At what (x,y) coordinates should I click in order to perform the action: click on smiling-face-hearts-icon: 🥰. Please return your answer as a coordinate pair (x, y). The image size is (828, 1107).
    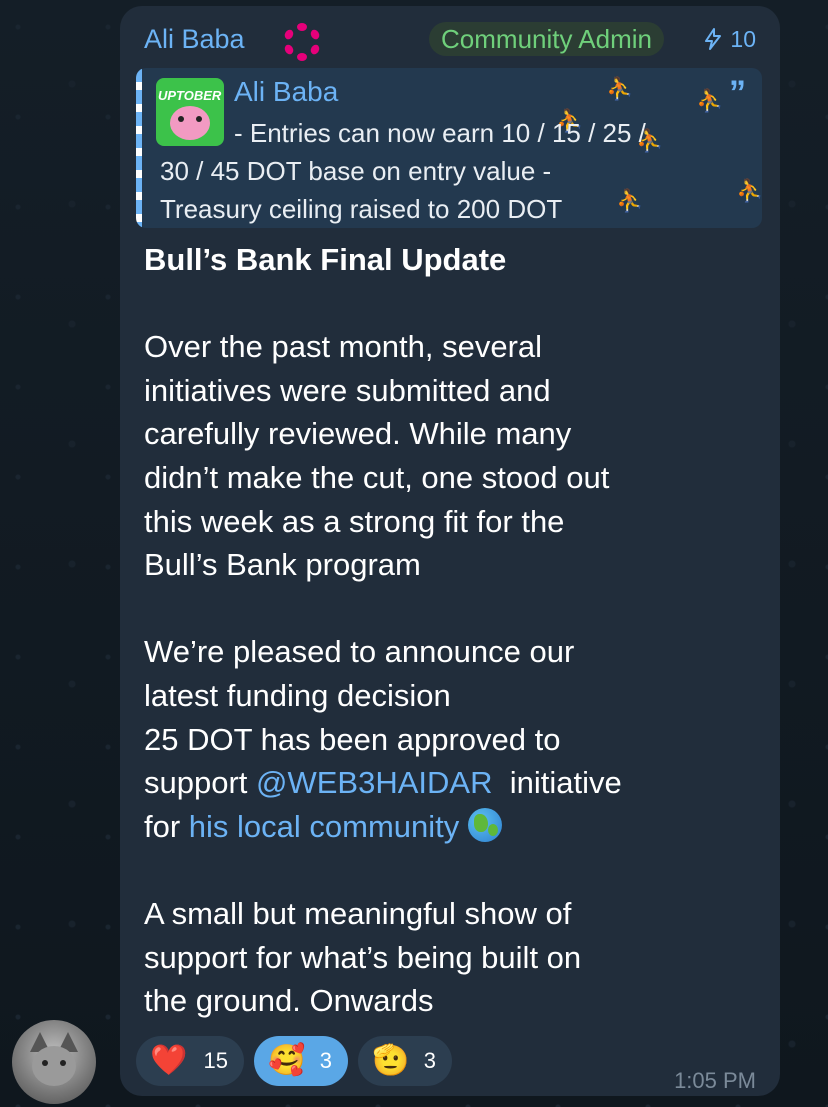
    Looking at the image, I should click on (287, 1060).